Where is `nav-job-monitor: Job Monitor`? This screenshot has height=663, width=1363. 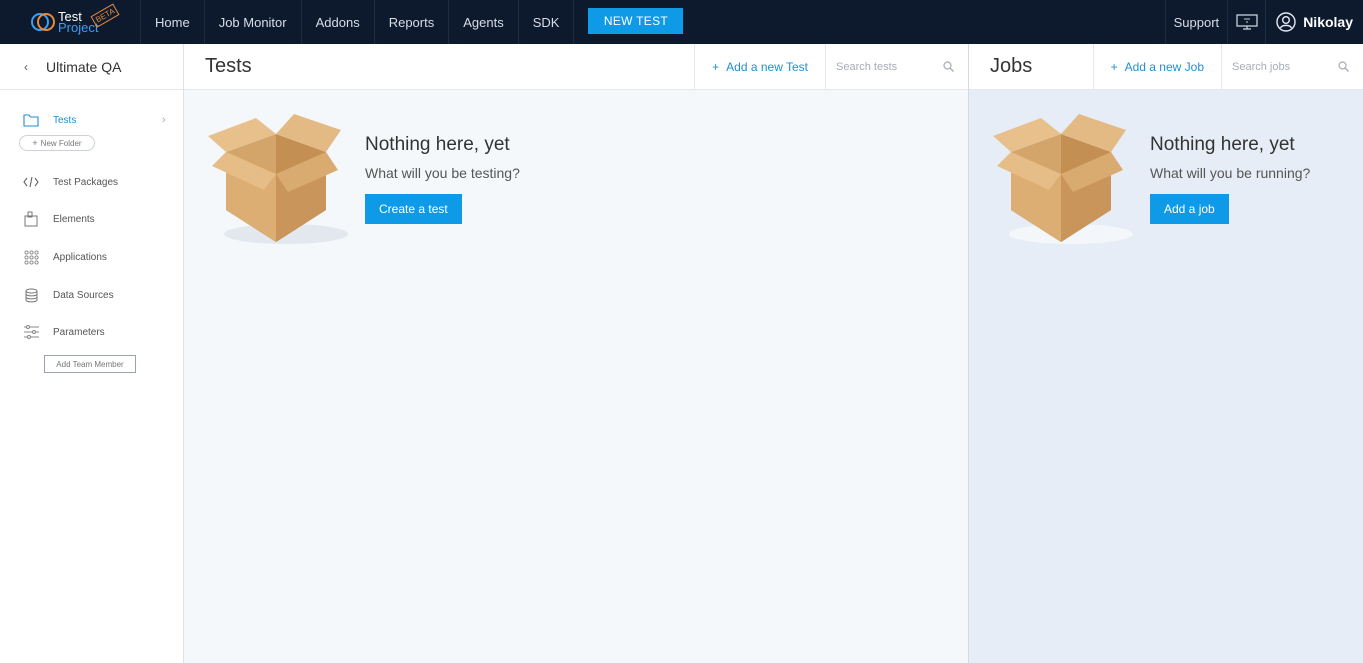 nav-job-monitor: Job Monitor is located at coordinates (253, 22).